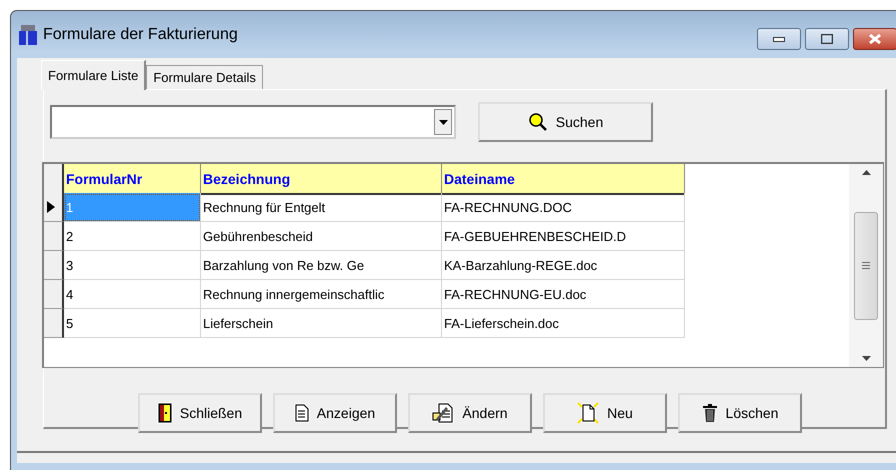 The height and width of the screenshot is (470, 896). I want to click on table-cell: KA-Barzahlung-REGE.doc, so click(563, 265).